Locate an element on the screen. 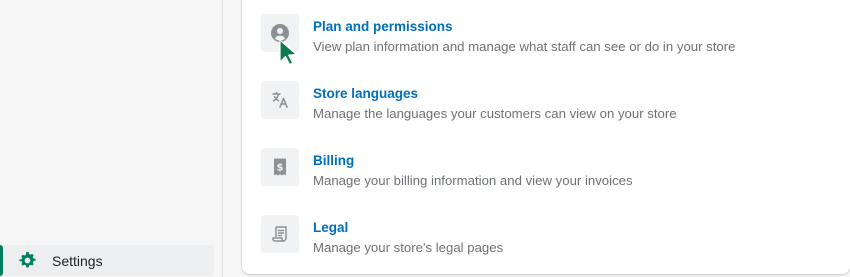 The image size is (850, 277). translate-icon is located at coordinates (280, 99).